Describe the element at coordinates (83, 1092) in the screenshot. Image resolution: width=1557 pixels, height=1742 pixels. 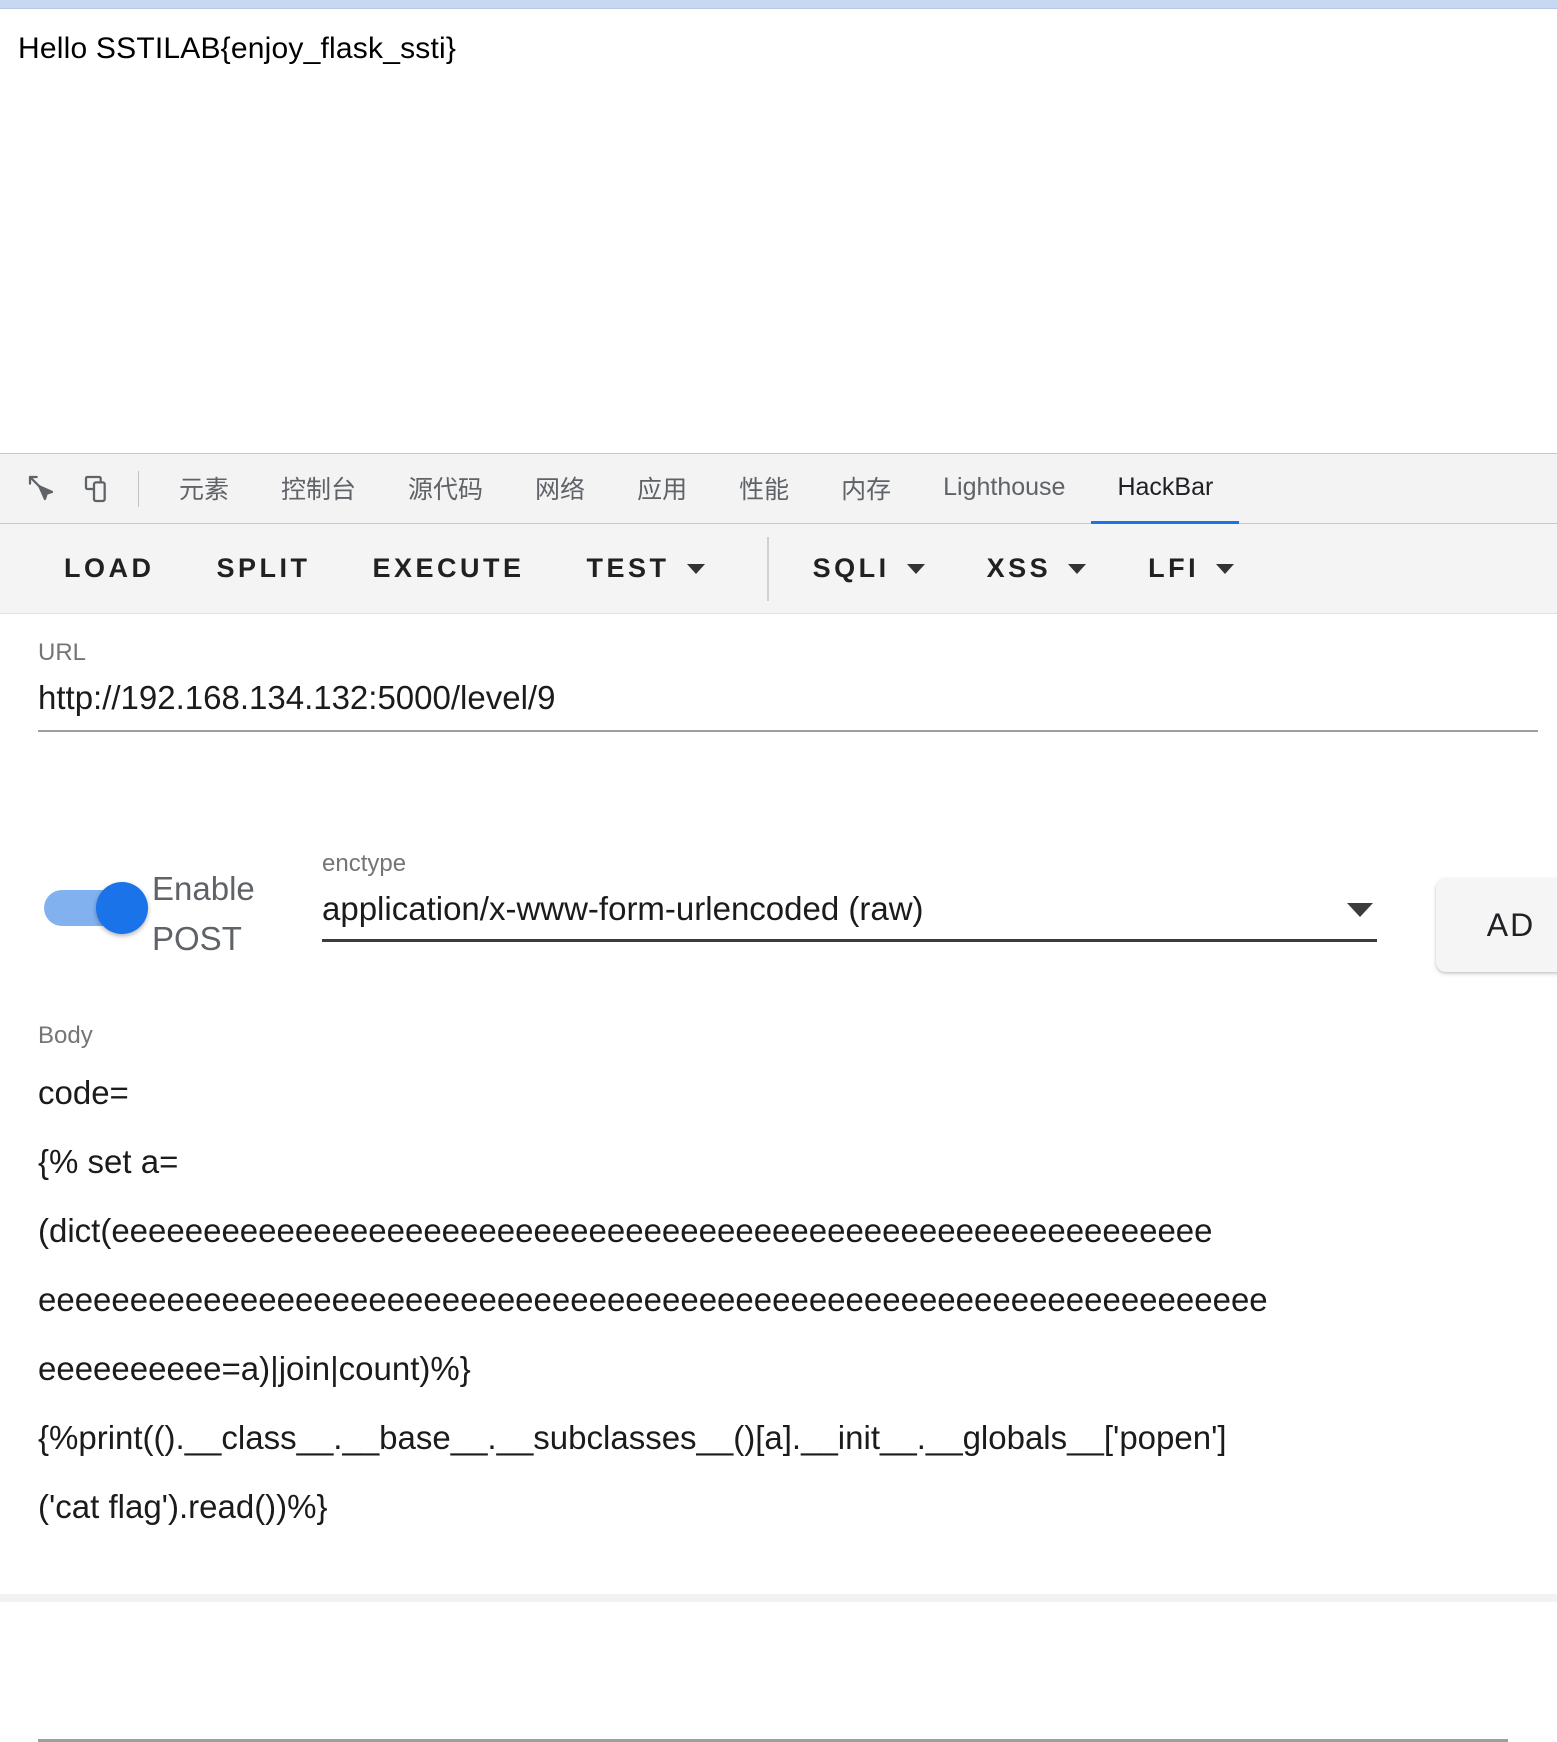
I see `body-line: code=` at that location.